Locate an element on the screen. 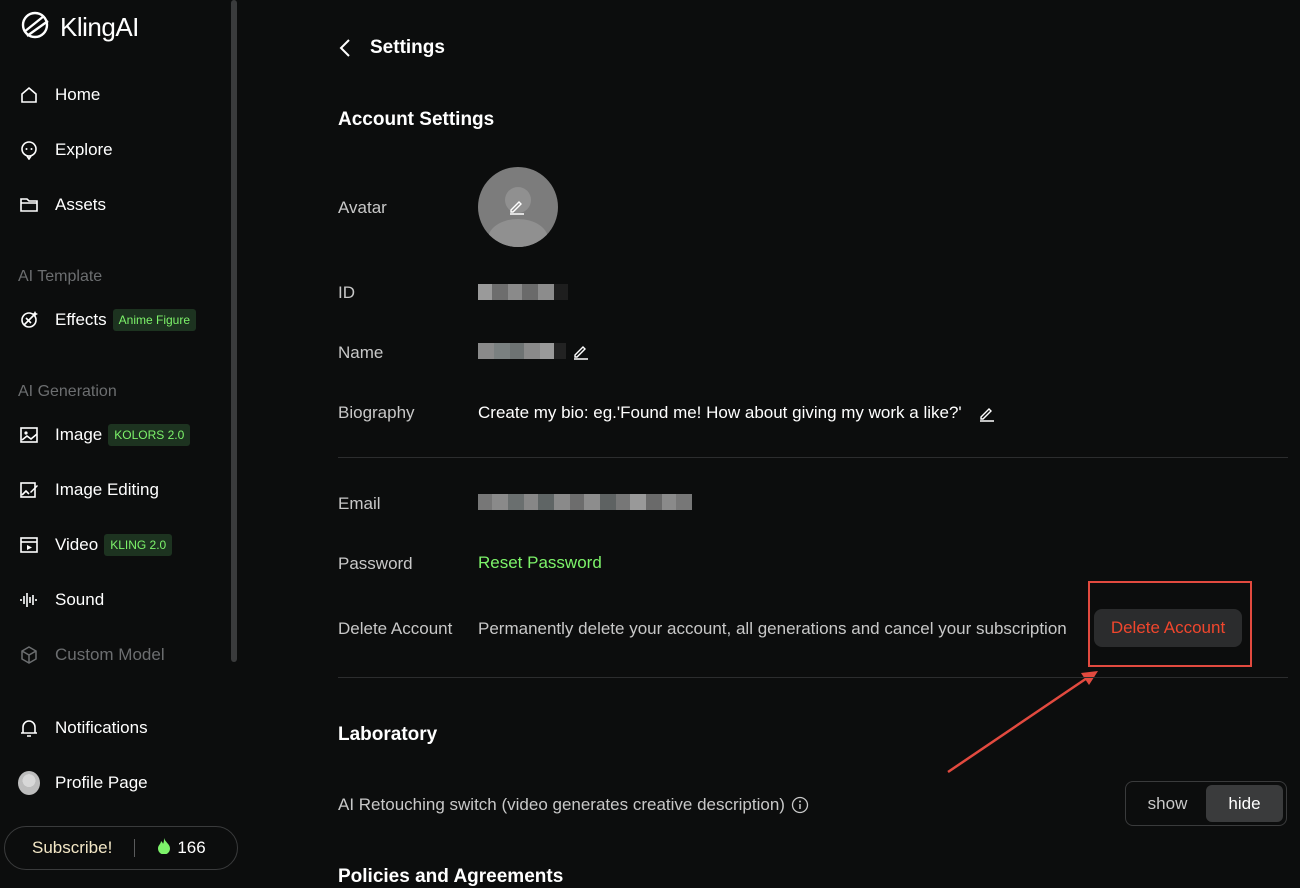 The width and height of the screenshot is (1300, 888). policies-title: Policies and Agreements is located at coordinates (451, 876).